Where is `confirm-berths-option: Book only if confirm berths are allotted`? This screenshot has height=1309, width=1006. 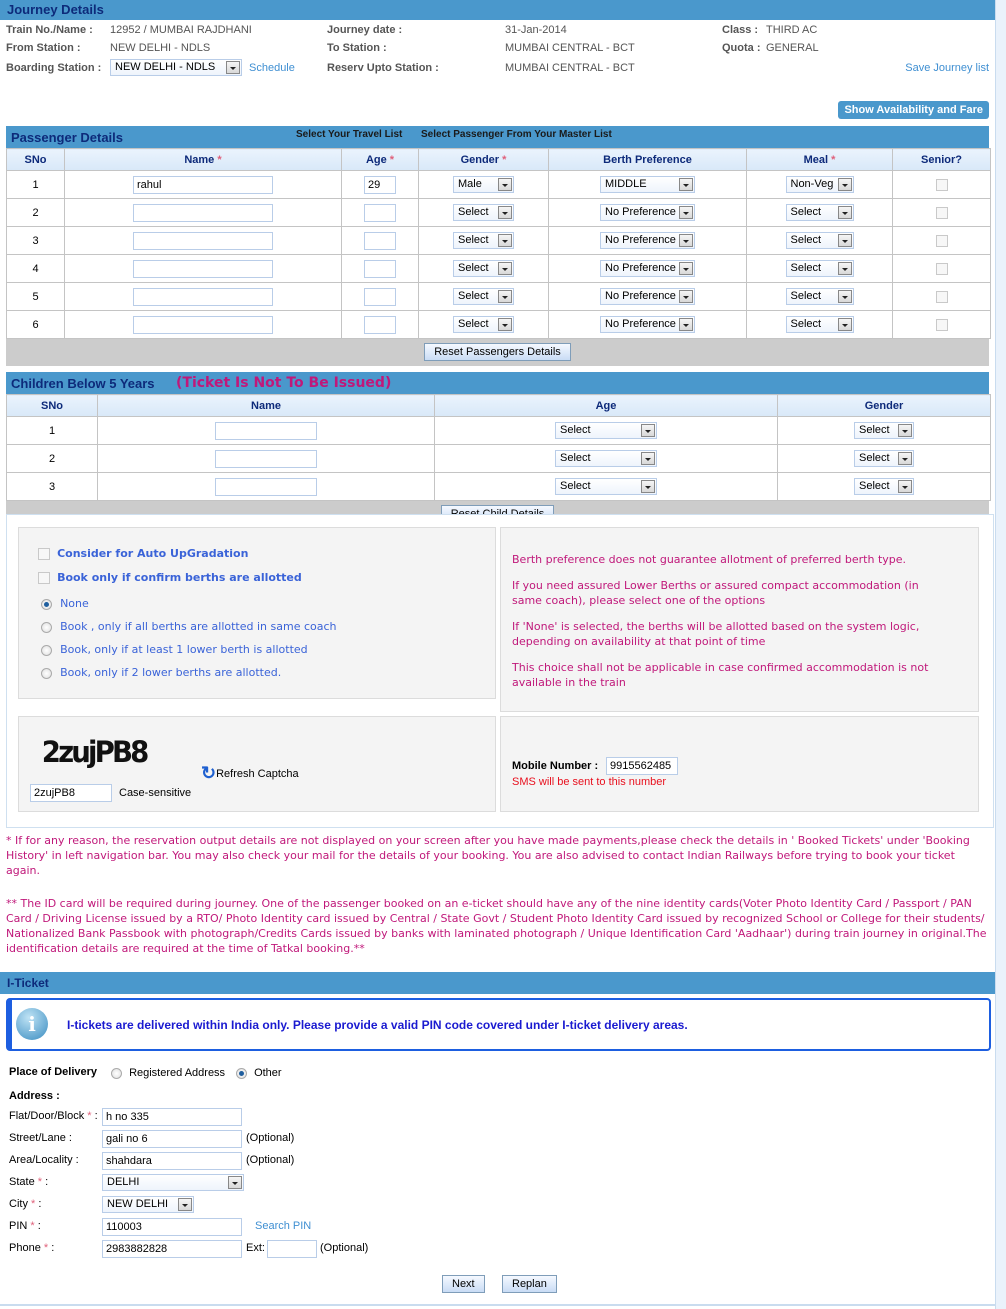
confirm-berths-option: Book only if confirm berths are allotted is located at coordinates (170, 578).